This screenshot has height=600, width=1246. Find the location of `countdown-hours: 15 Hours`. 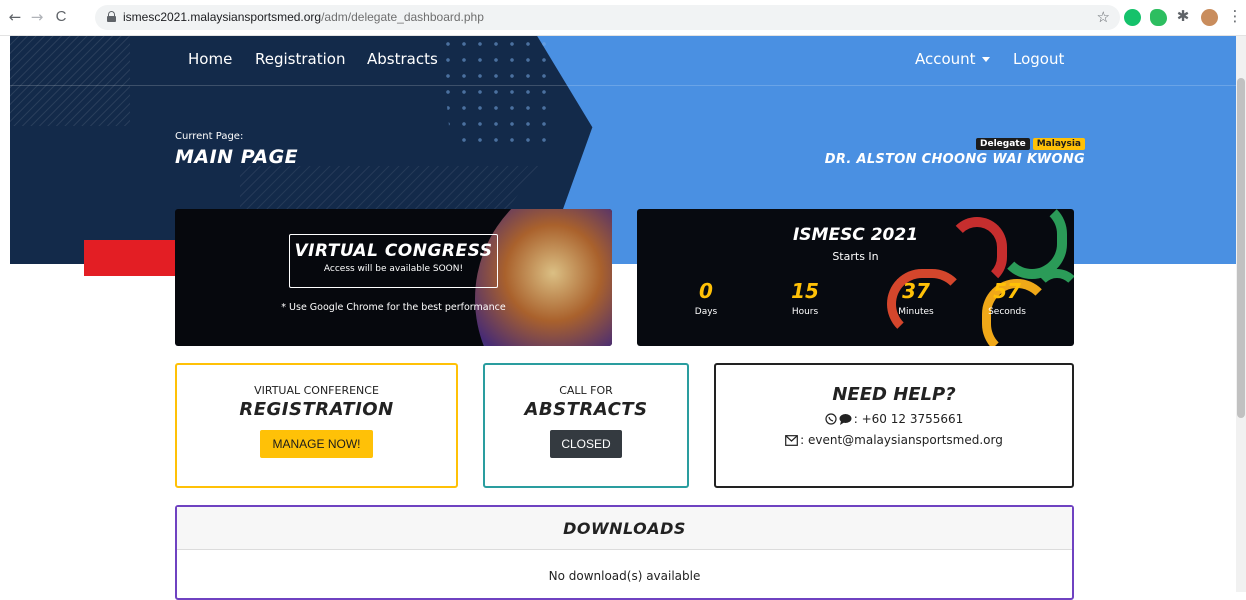

countdown-hours: 15 Hours is located at coordinates (805, 298).